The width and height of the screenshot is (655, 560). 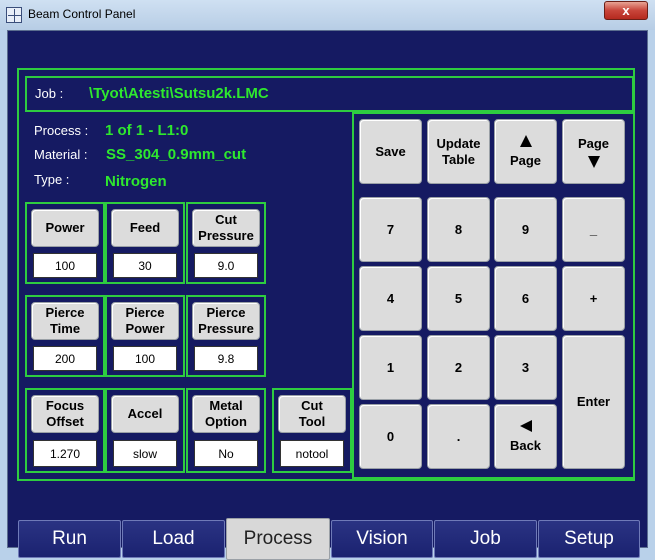 What do you see at coordinates (593, 151) in the screenshot?
I see `page-down-button: Page` at bounding box center [593, 151].